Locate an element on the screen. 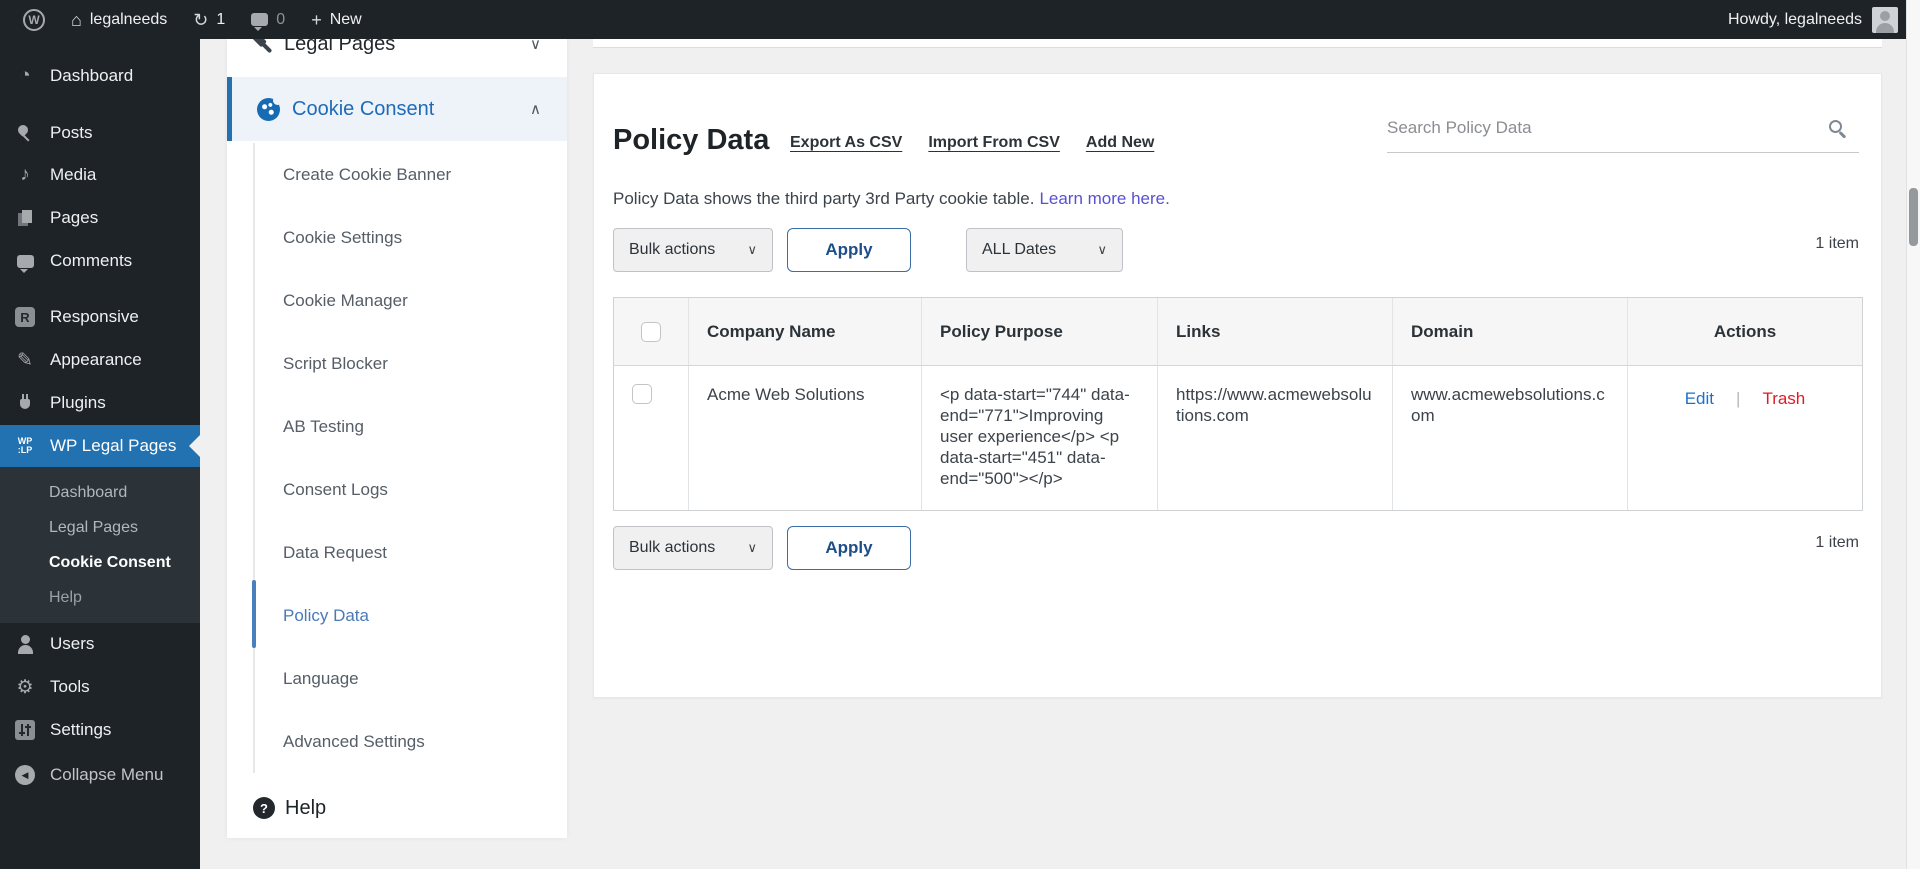 The image size is (1920, 869). submenu-item-legal-pages: Legal Pages is located at coordinates (100, 527).